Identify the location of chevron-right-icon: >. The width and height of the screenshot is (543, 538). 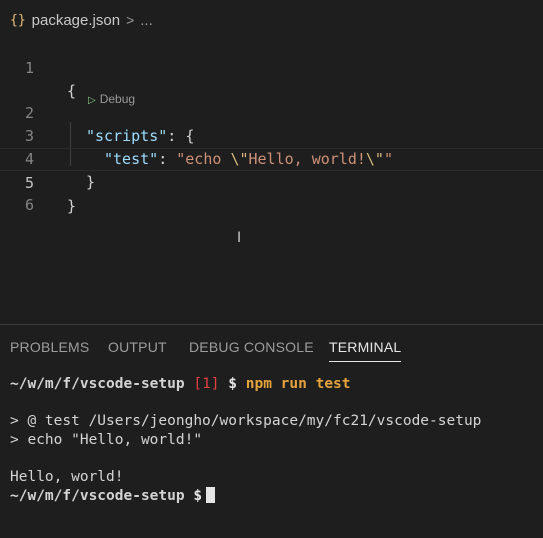
(130, 20).